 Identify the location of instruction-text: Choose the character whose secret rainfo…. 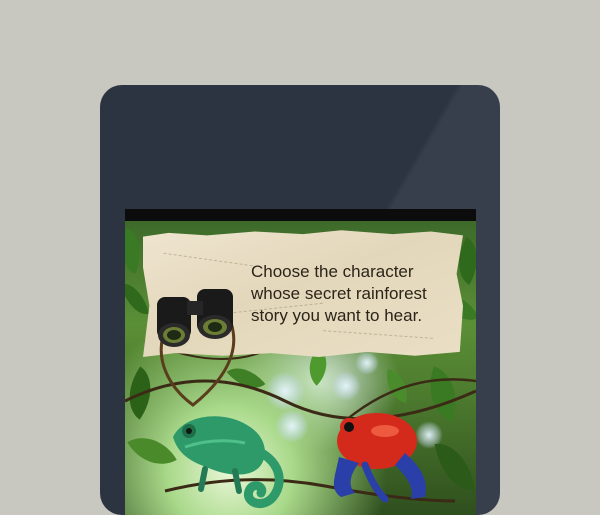
(339, 293).